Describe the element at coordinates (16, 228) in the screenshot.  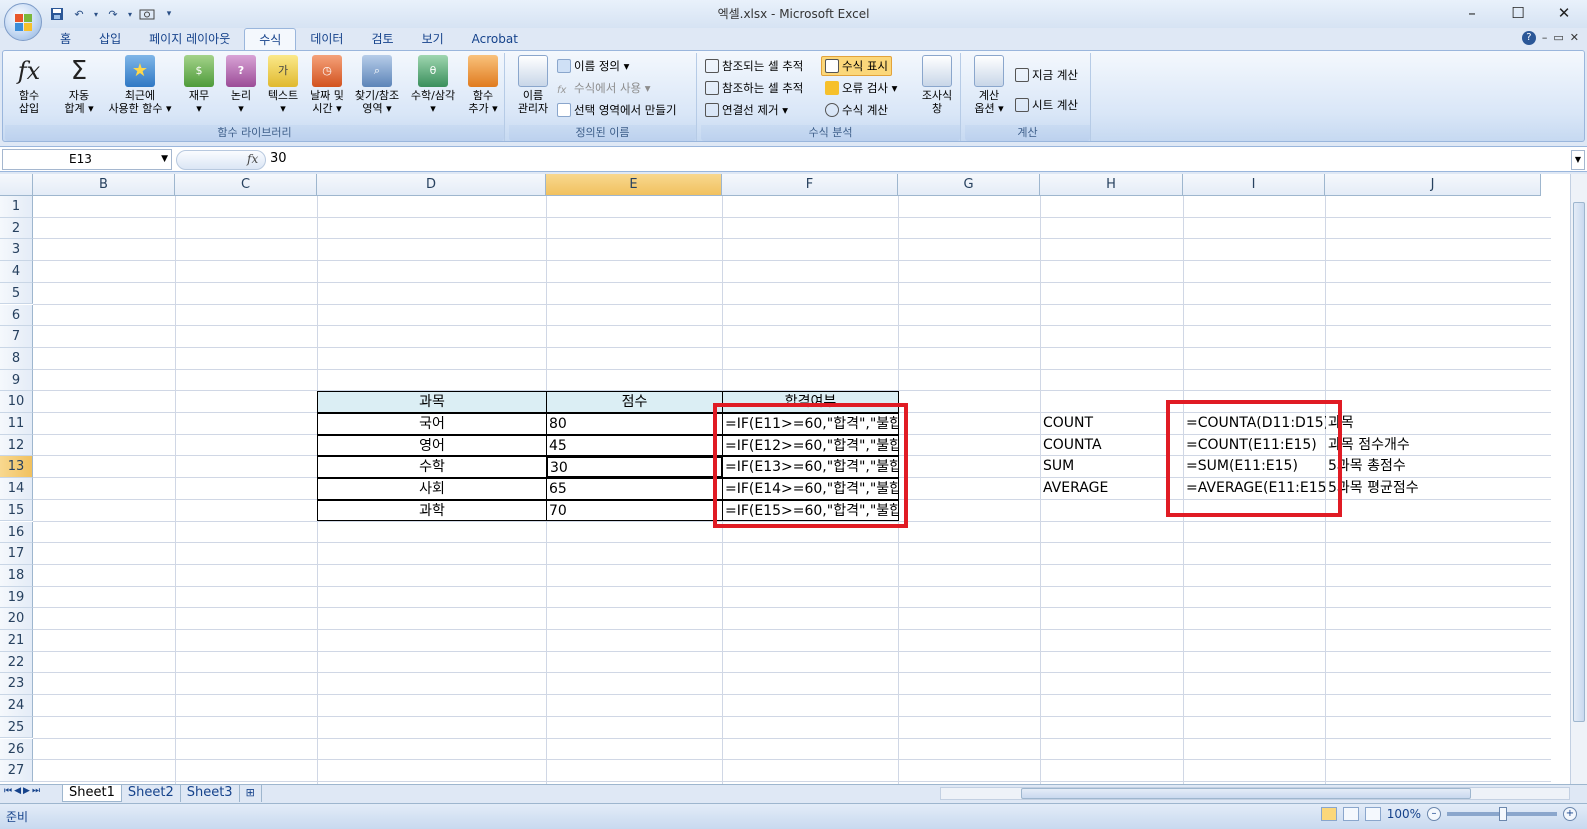
I see `row-header: 2` at that location.